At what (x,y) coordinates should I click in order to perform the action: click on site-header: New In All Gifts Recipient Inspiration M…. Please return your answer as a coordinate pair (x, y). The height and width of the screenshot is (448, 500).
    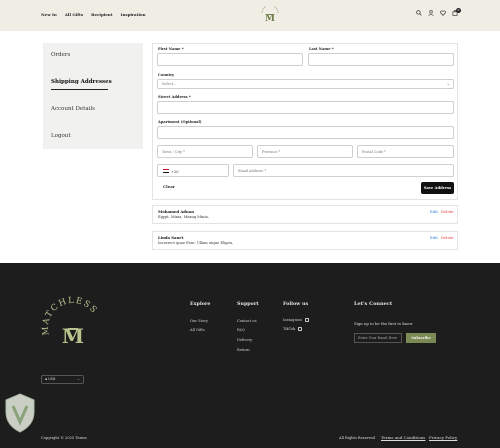
    Looking at the image, I should click on (250, 15).